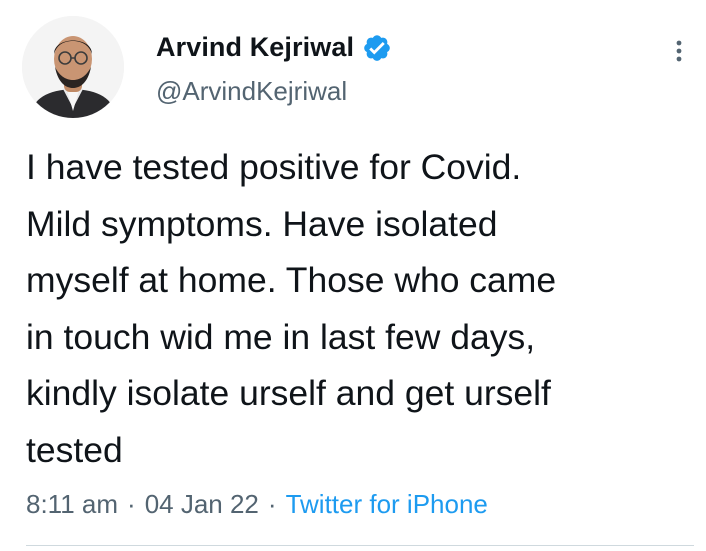 The image size is (706, 551). What do you see at coordinates (679, 51) in the screenshot?
I see `more-vertical-icon` at bounding box center [679, 51].